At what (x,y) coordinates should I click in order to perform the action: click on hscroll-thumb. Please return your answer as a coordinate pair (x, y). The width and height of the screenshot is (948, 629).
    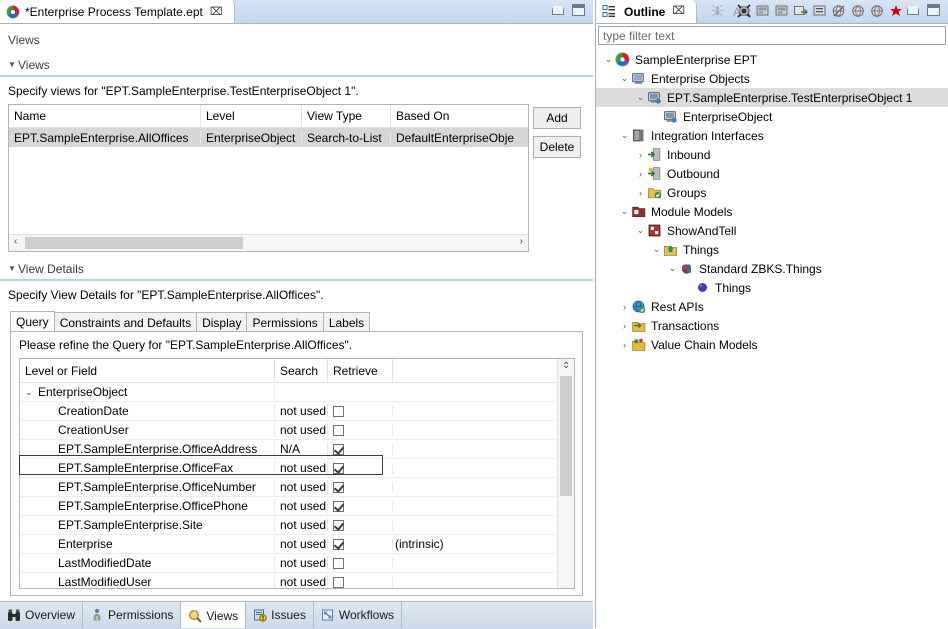
    Looking at the image, I should click on (134, 243).